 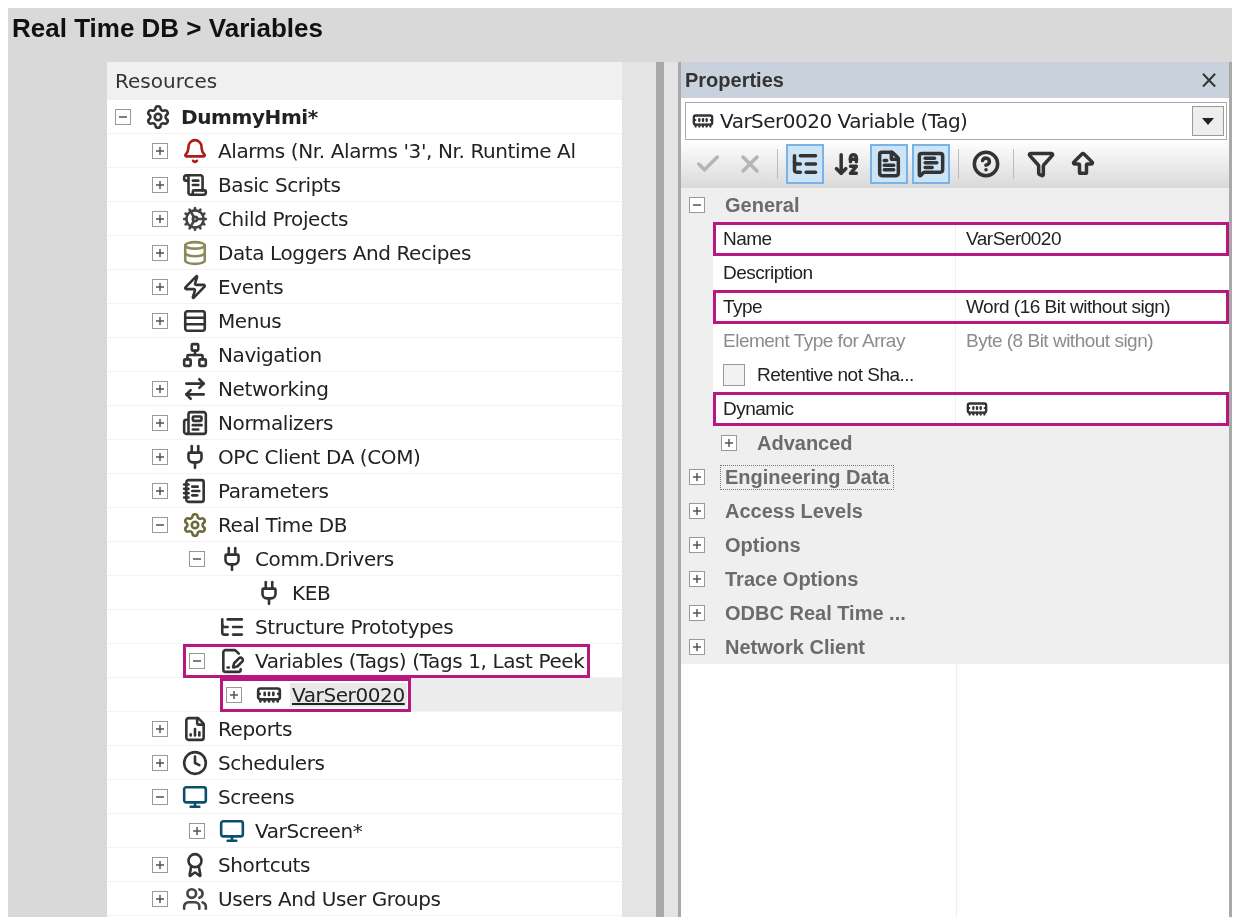 I want to click on report-icon, so click(x=195, y=728).